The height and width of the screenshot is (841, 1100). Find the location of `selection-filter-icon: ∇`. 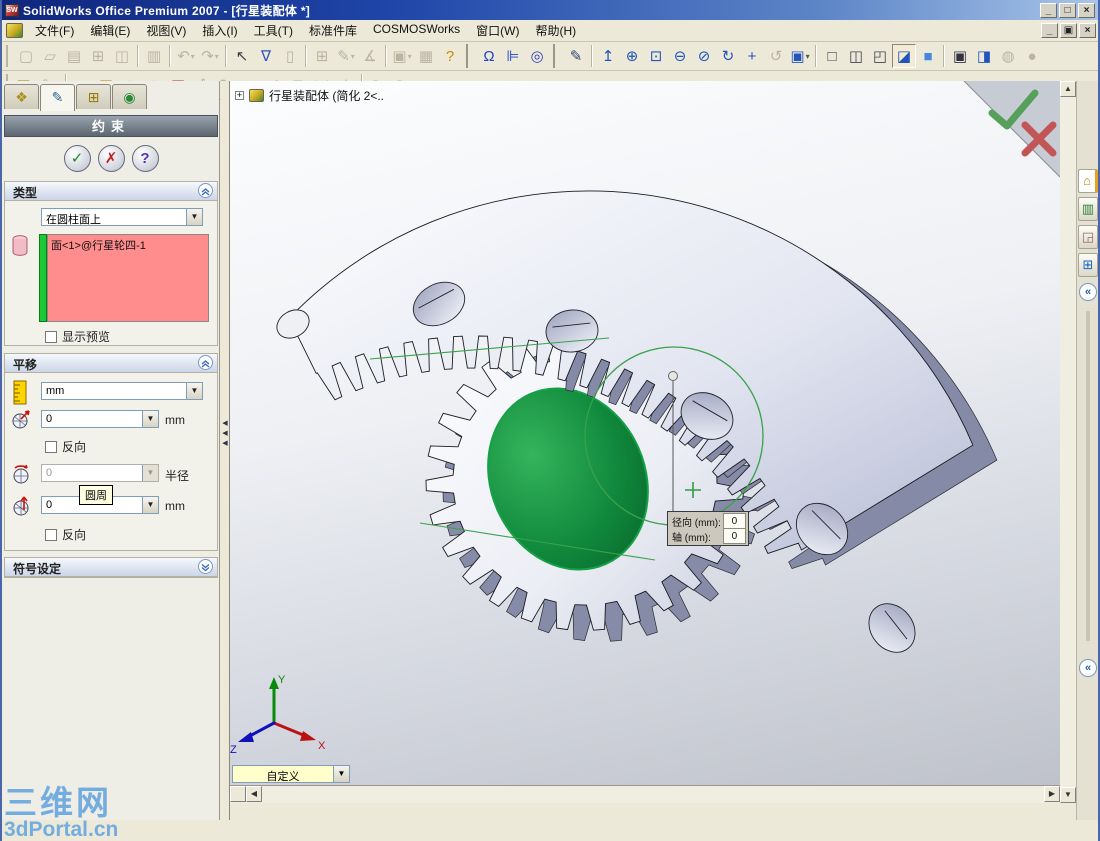

selection-filter-icon: ∇ is located at coordinates (266, 56).